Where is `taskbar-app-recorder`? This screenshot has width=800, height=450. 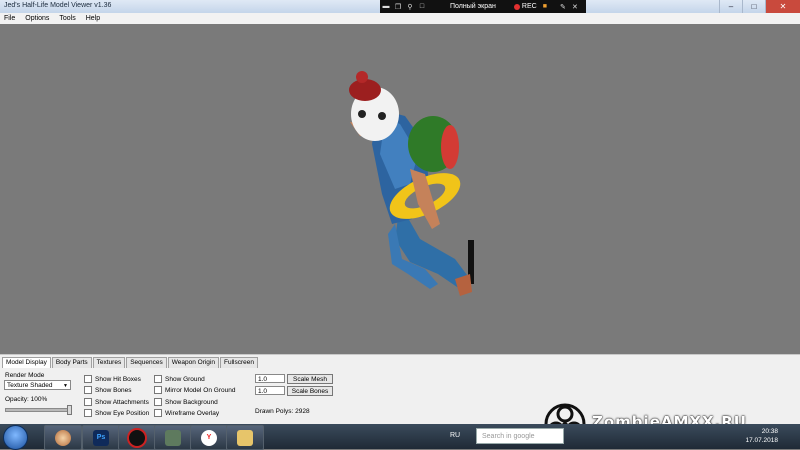 taskbar-app-recorder is located at coordinates (137, 437).